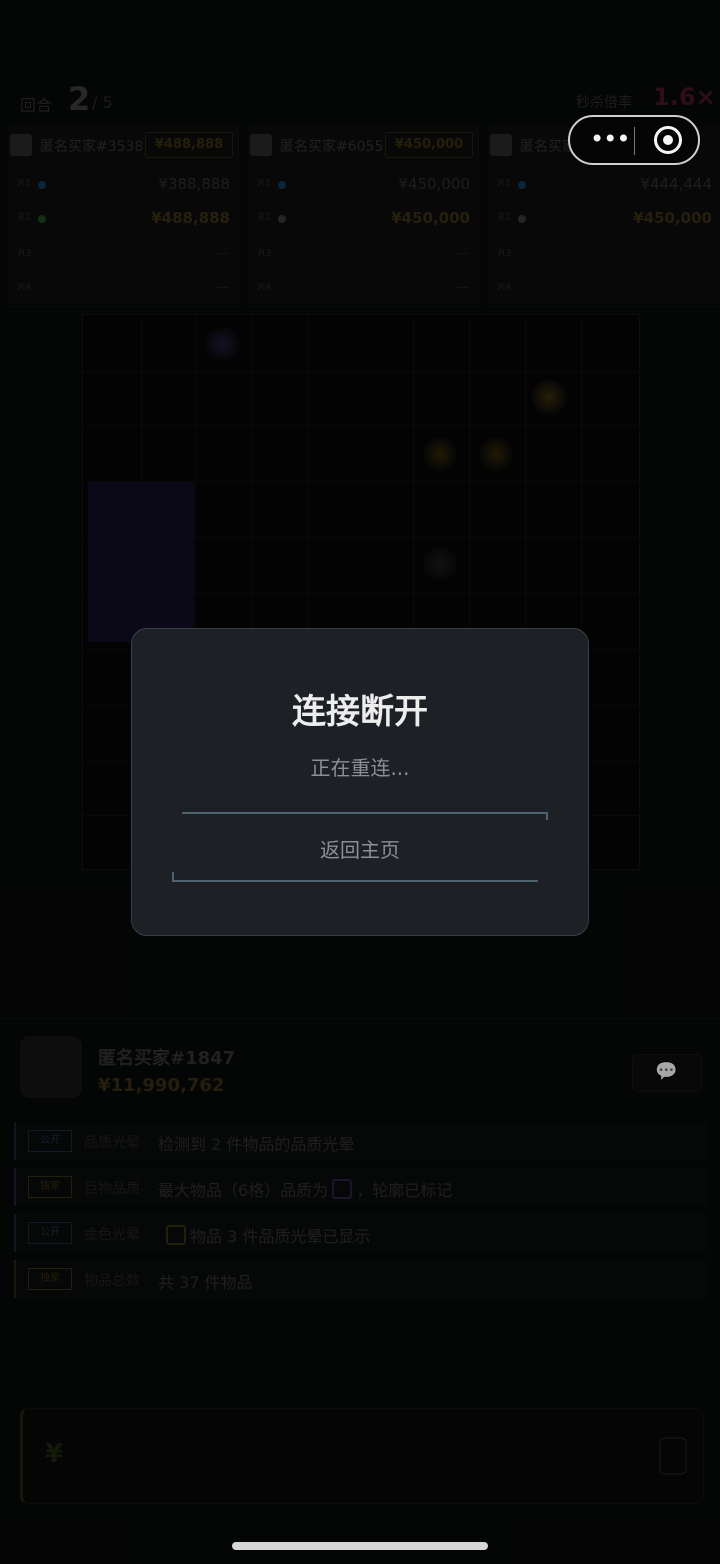  Describe the element at coordinates (668, 140) in the screenshot. I see `target-circle-icon` at that location.